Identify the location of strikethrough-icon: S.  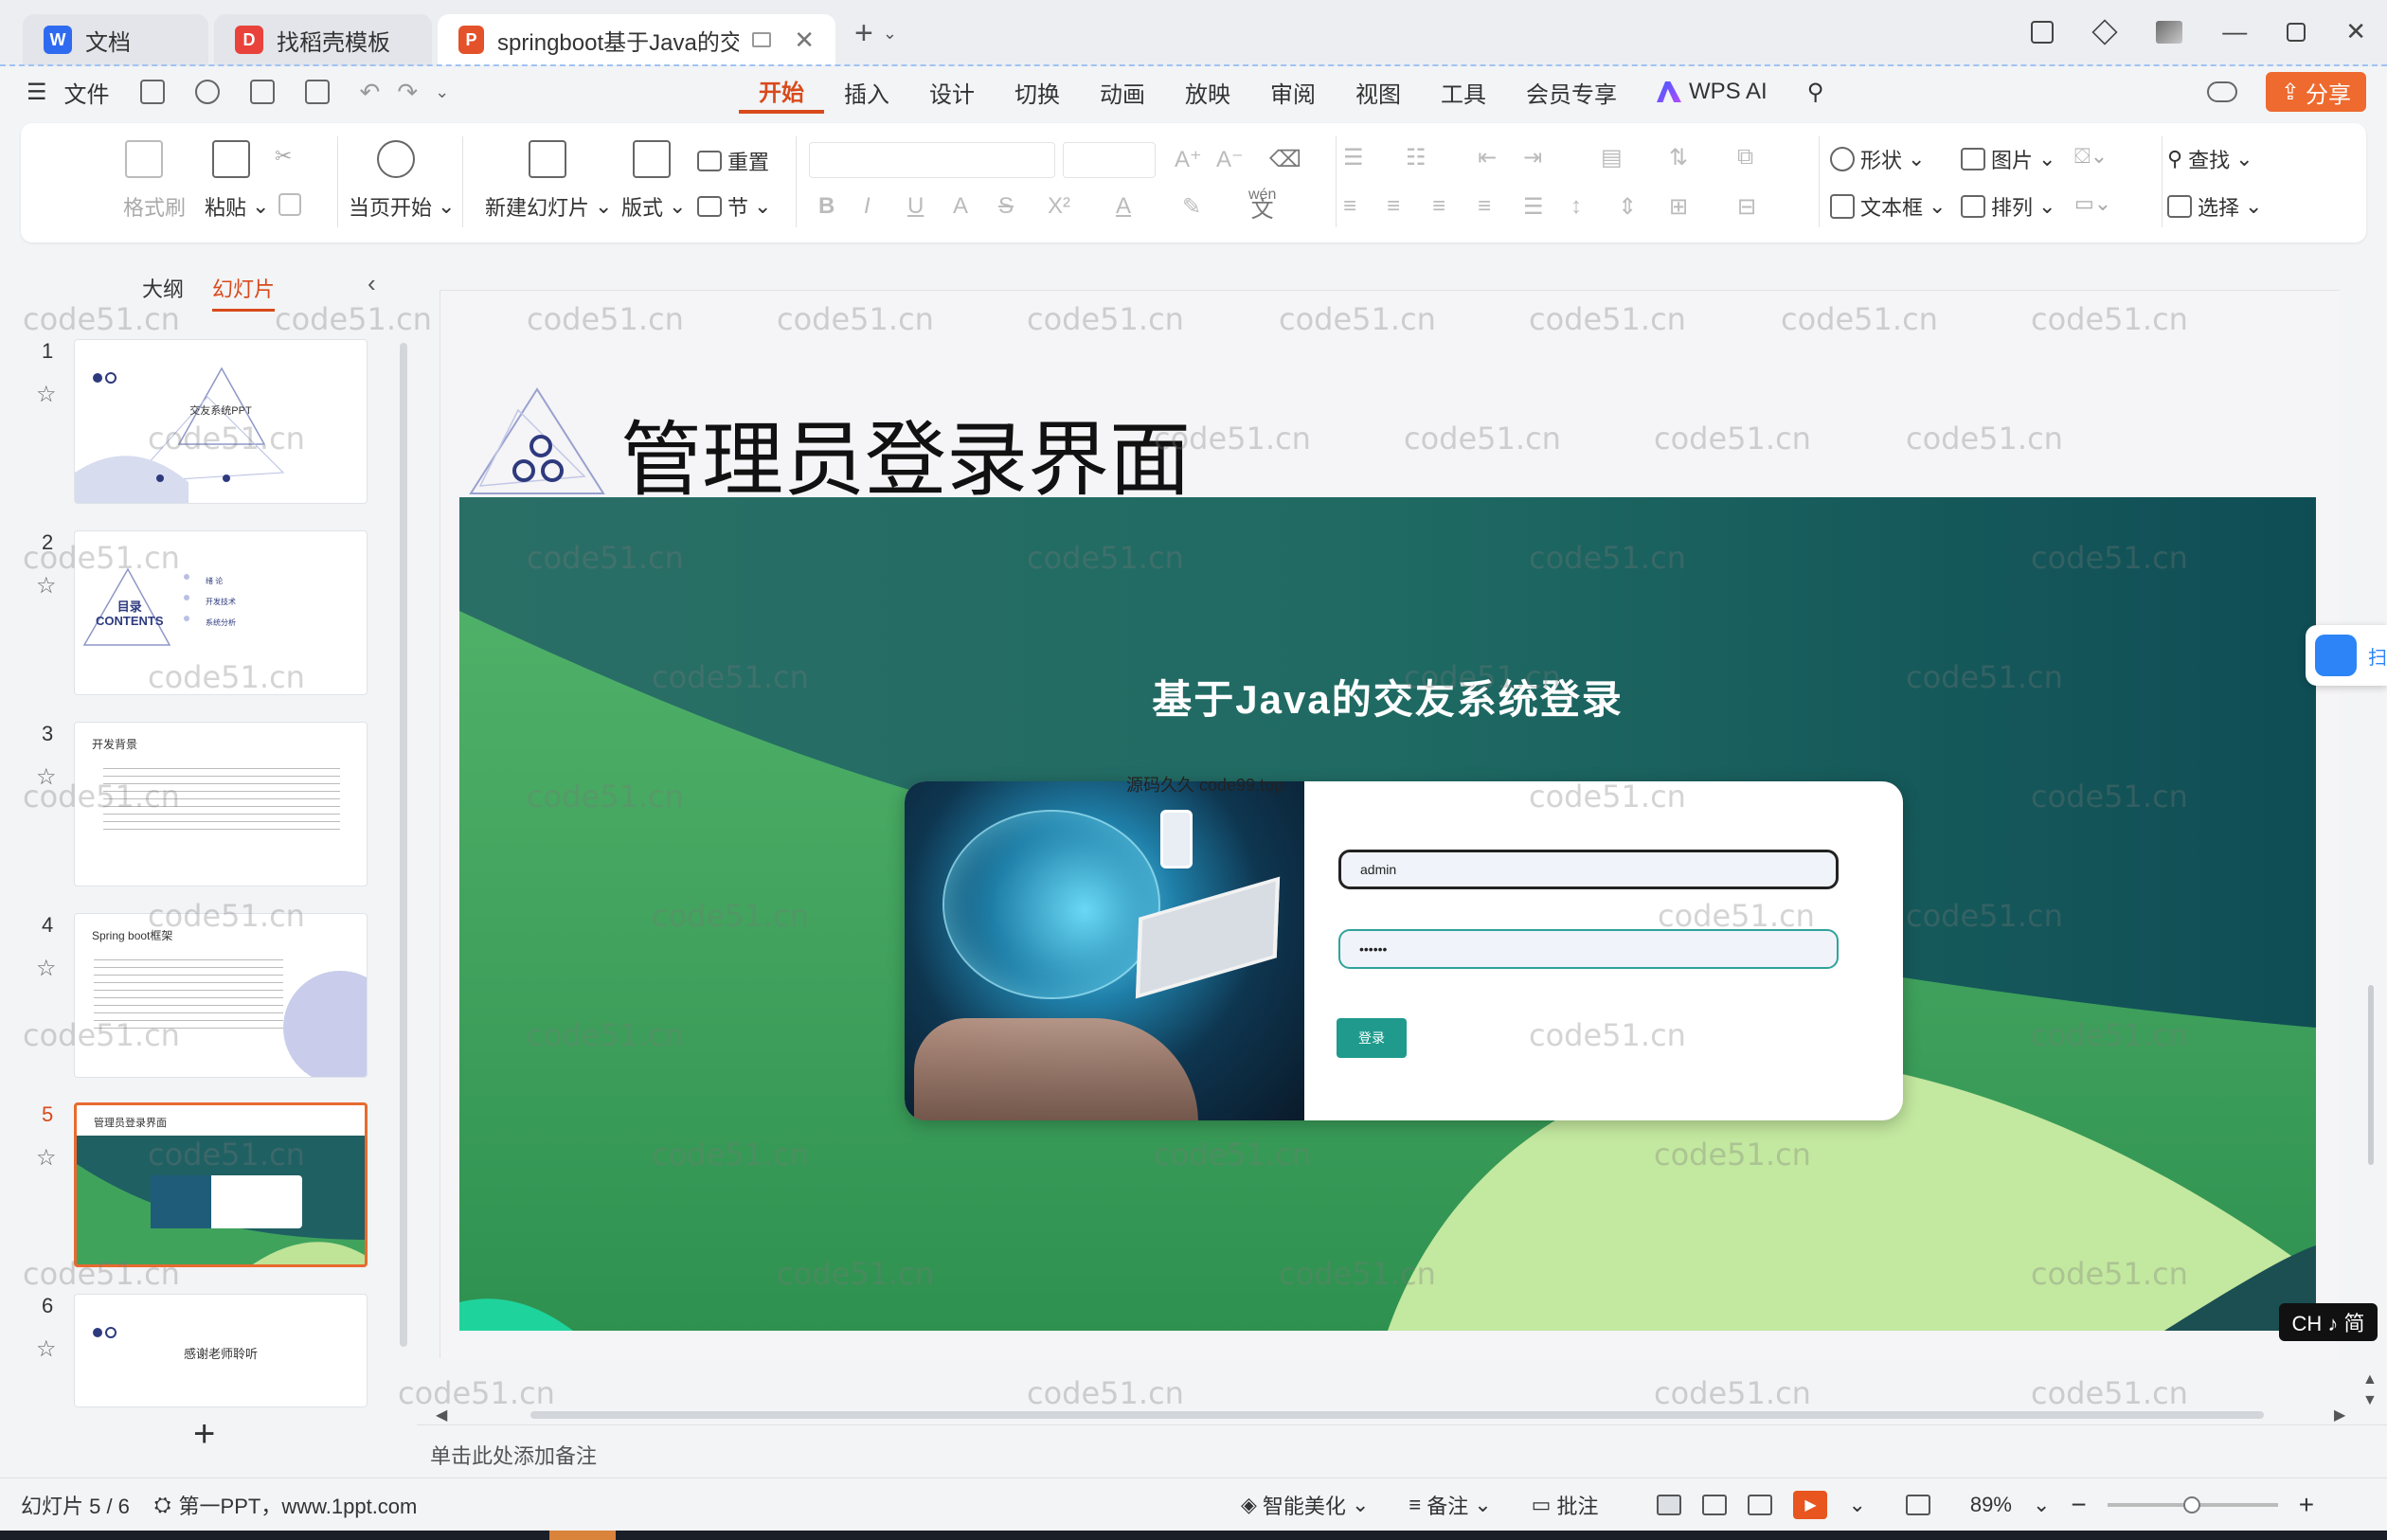
(1006, 206).